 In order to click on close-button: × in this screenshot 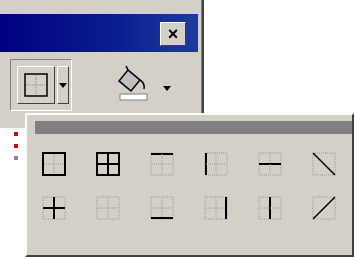, I will do `click(173, 34)`.